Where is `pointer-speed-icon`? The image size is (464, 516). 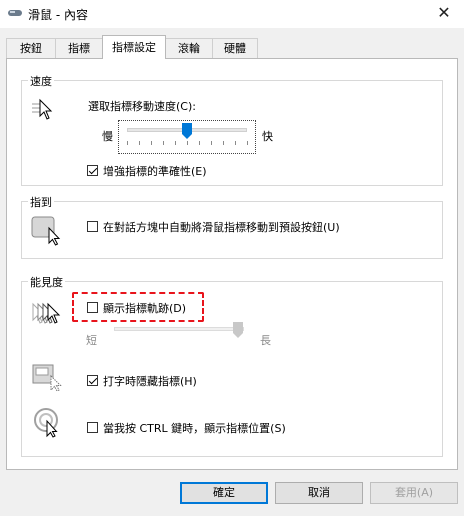
pointer-speed-icon is located at coordinates (42, 109).